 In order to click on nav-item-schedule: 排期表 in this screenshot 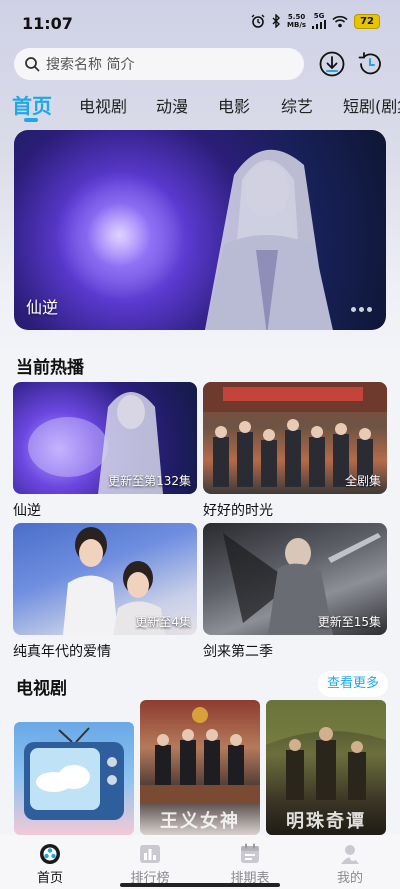, I will do `click(250, 862)`.